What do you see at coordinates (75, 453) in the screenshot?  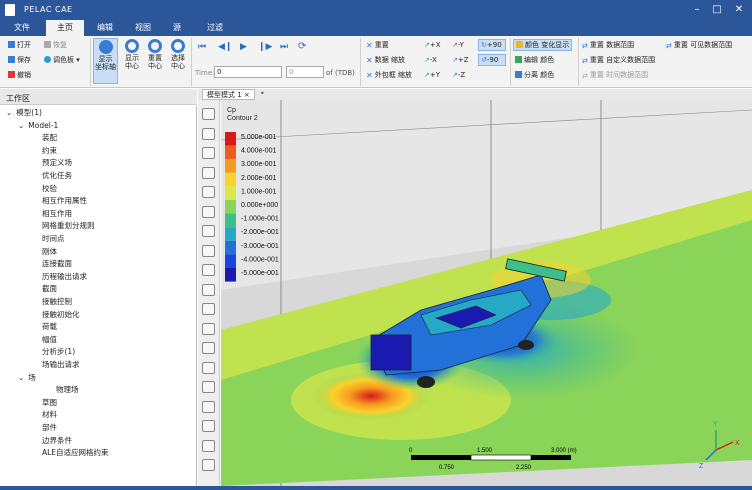 I see `tree-item: ALE自适应网格约束` at bounding box center [75, 453].